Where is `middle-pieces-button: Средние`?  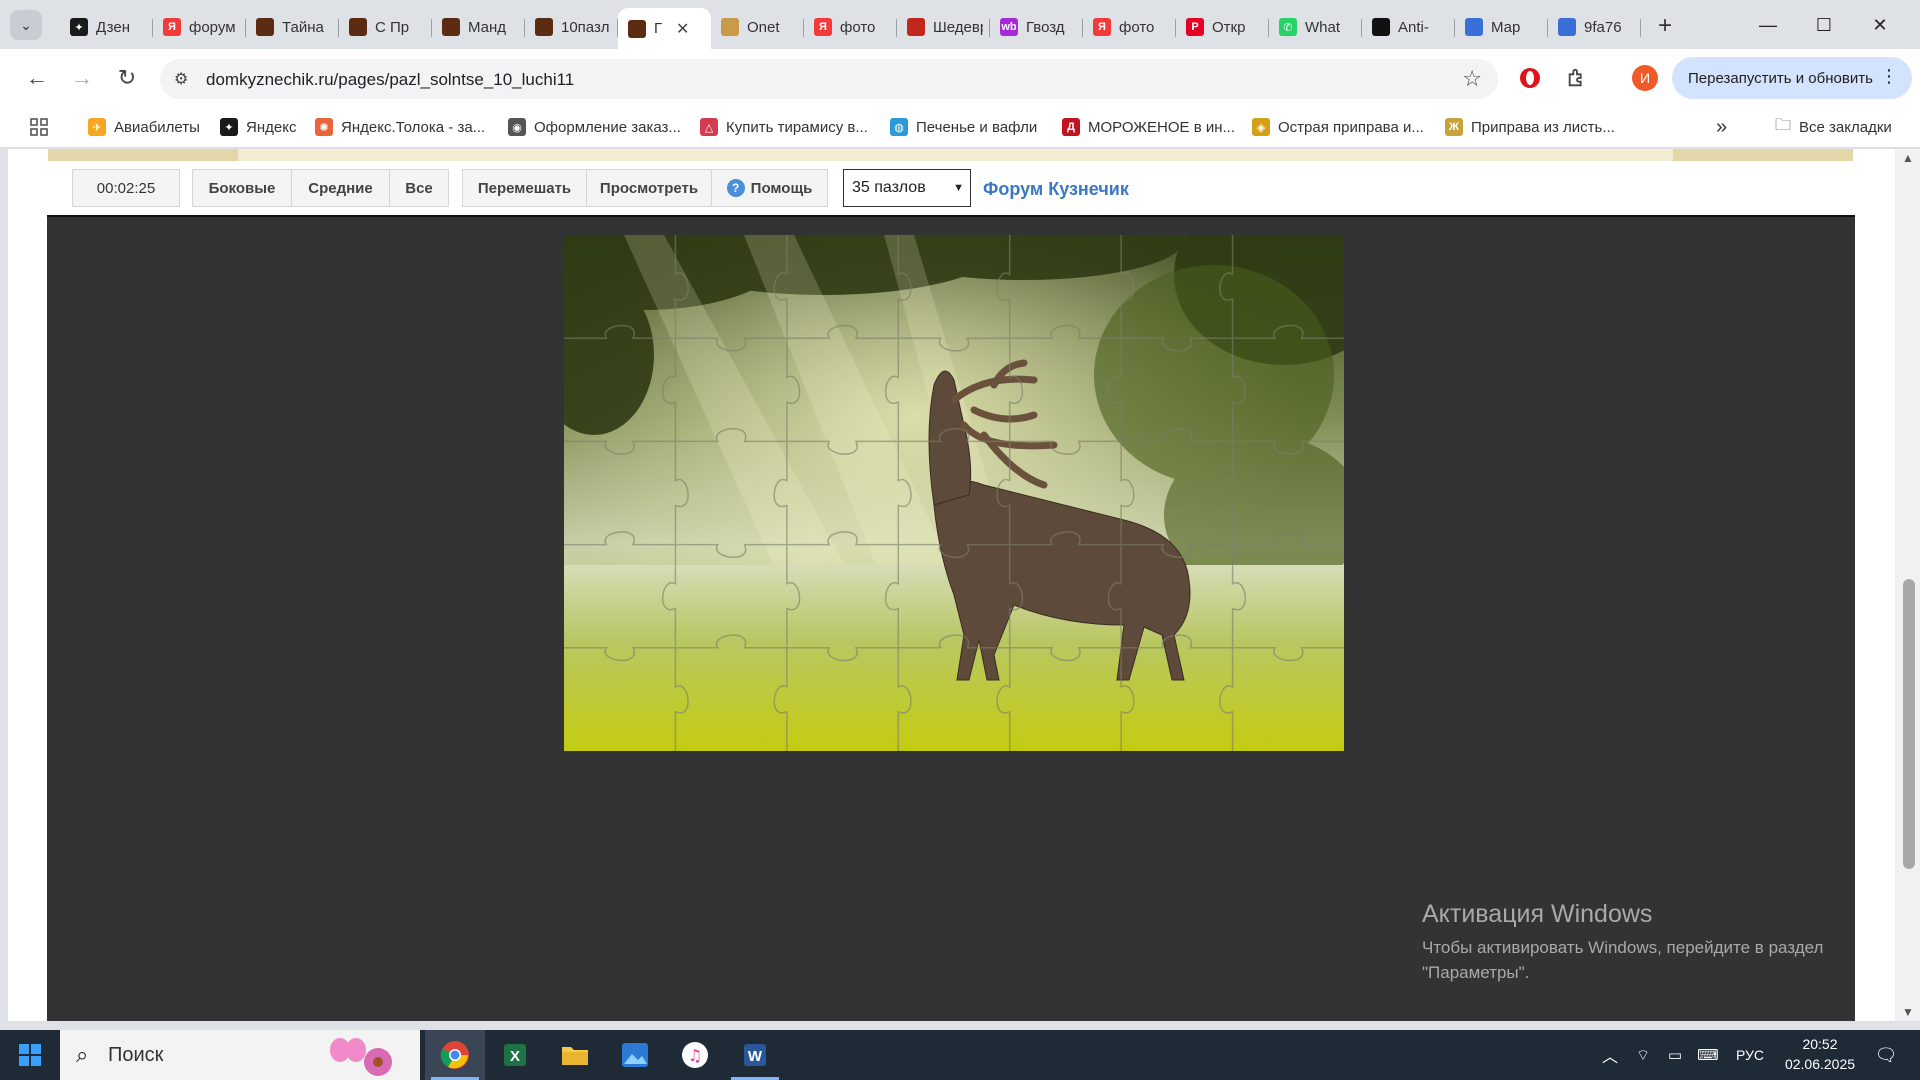 middle-pieces-button: Средние is located at coordinates (340, 188).